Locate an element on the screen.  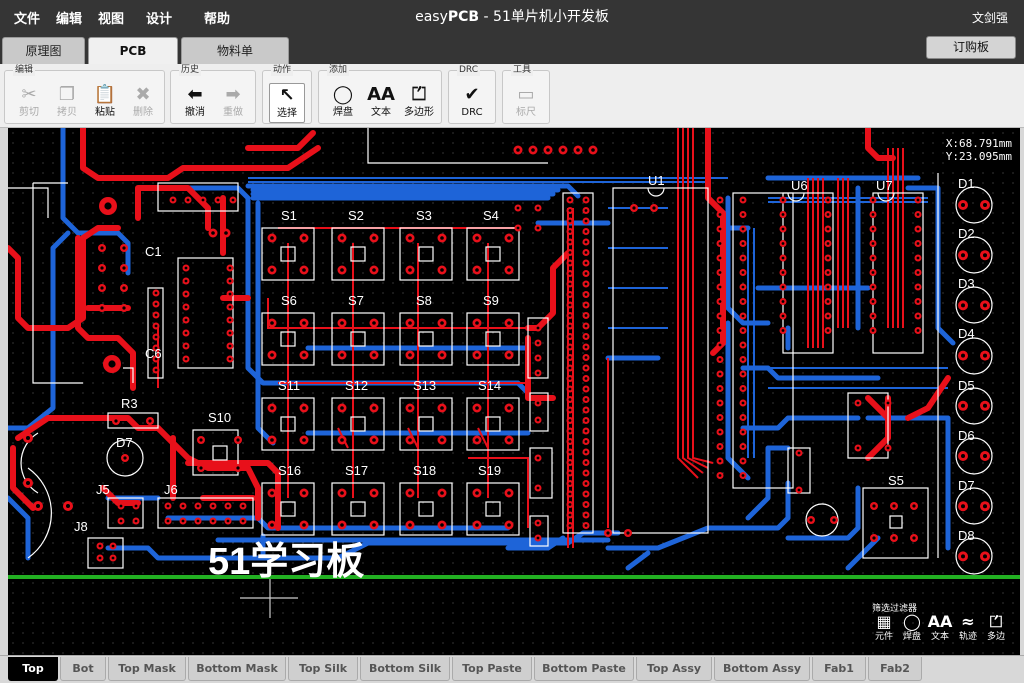
delete-button: ✖ 删除 is located at coordinates (143, 103).